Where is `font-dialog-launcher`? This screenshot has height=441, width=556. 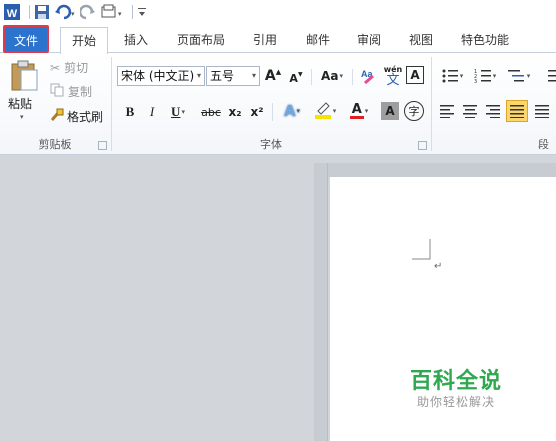 font-dialog-launcher is located at coordinates (422, 145).